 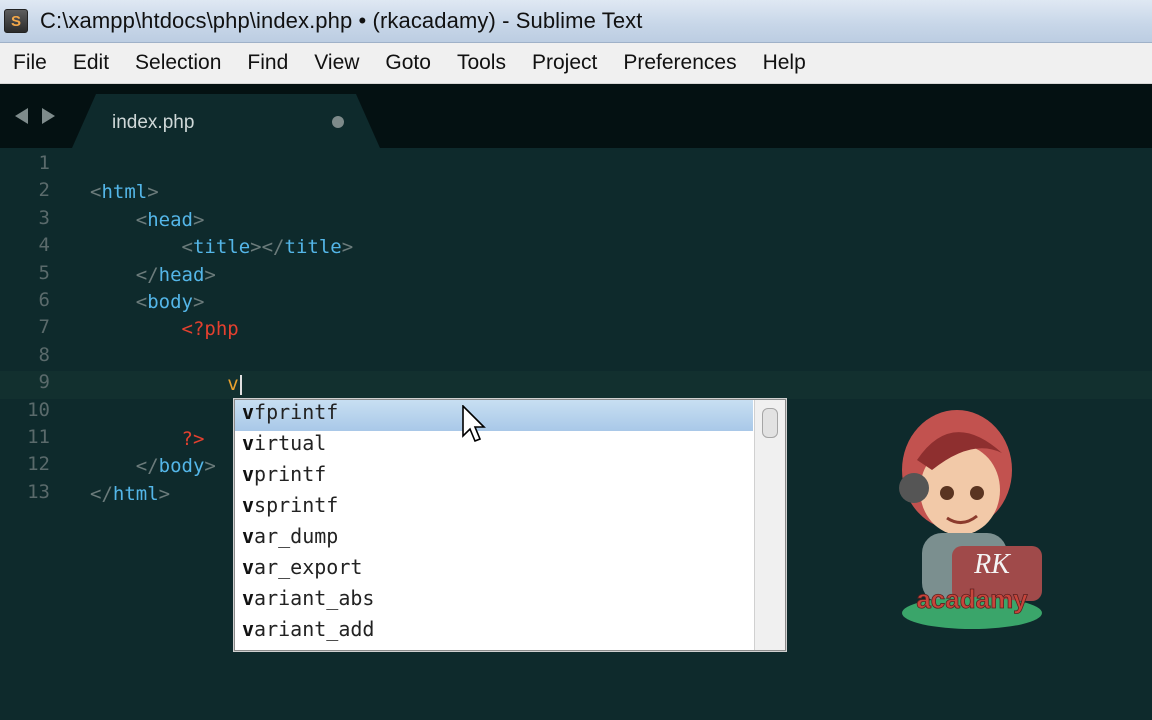 I want to click on code-token-typed: v, so click(x=233, y=384).